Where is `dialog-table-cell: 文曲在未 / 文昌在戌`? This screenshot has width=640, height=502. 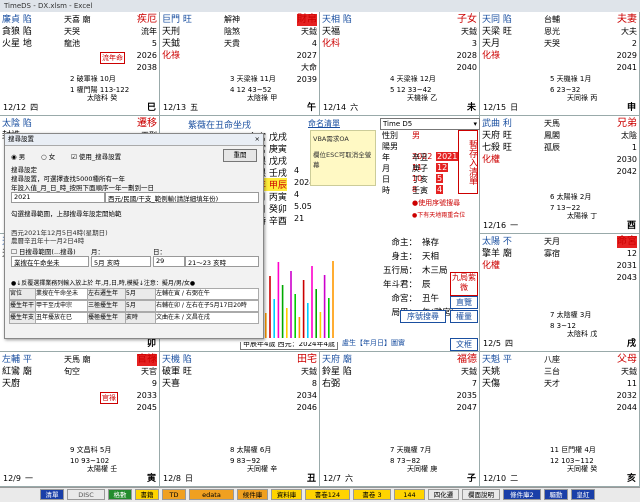
dialog-table-cell: 文曲在未 / 文昌在戌 is located at coordinates (207, 318).